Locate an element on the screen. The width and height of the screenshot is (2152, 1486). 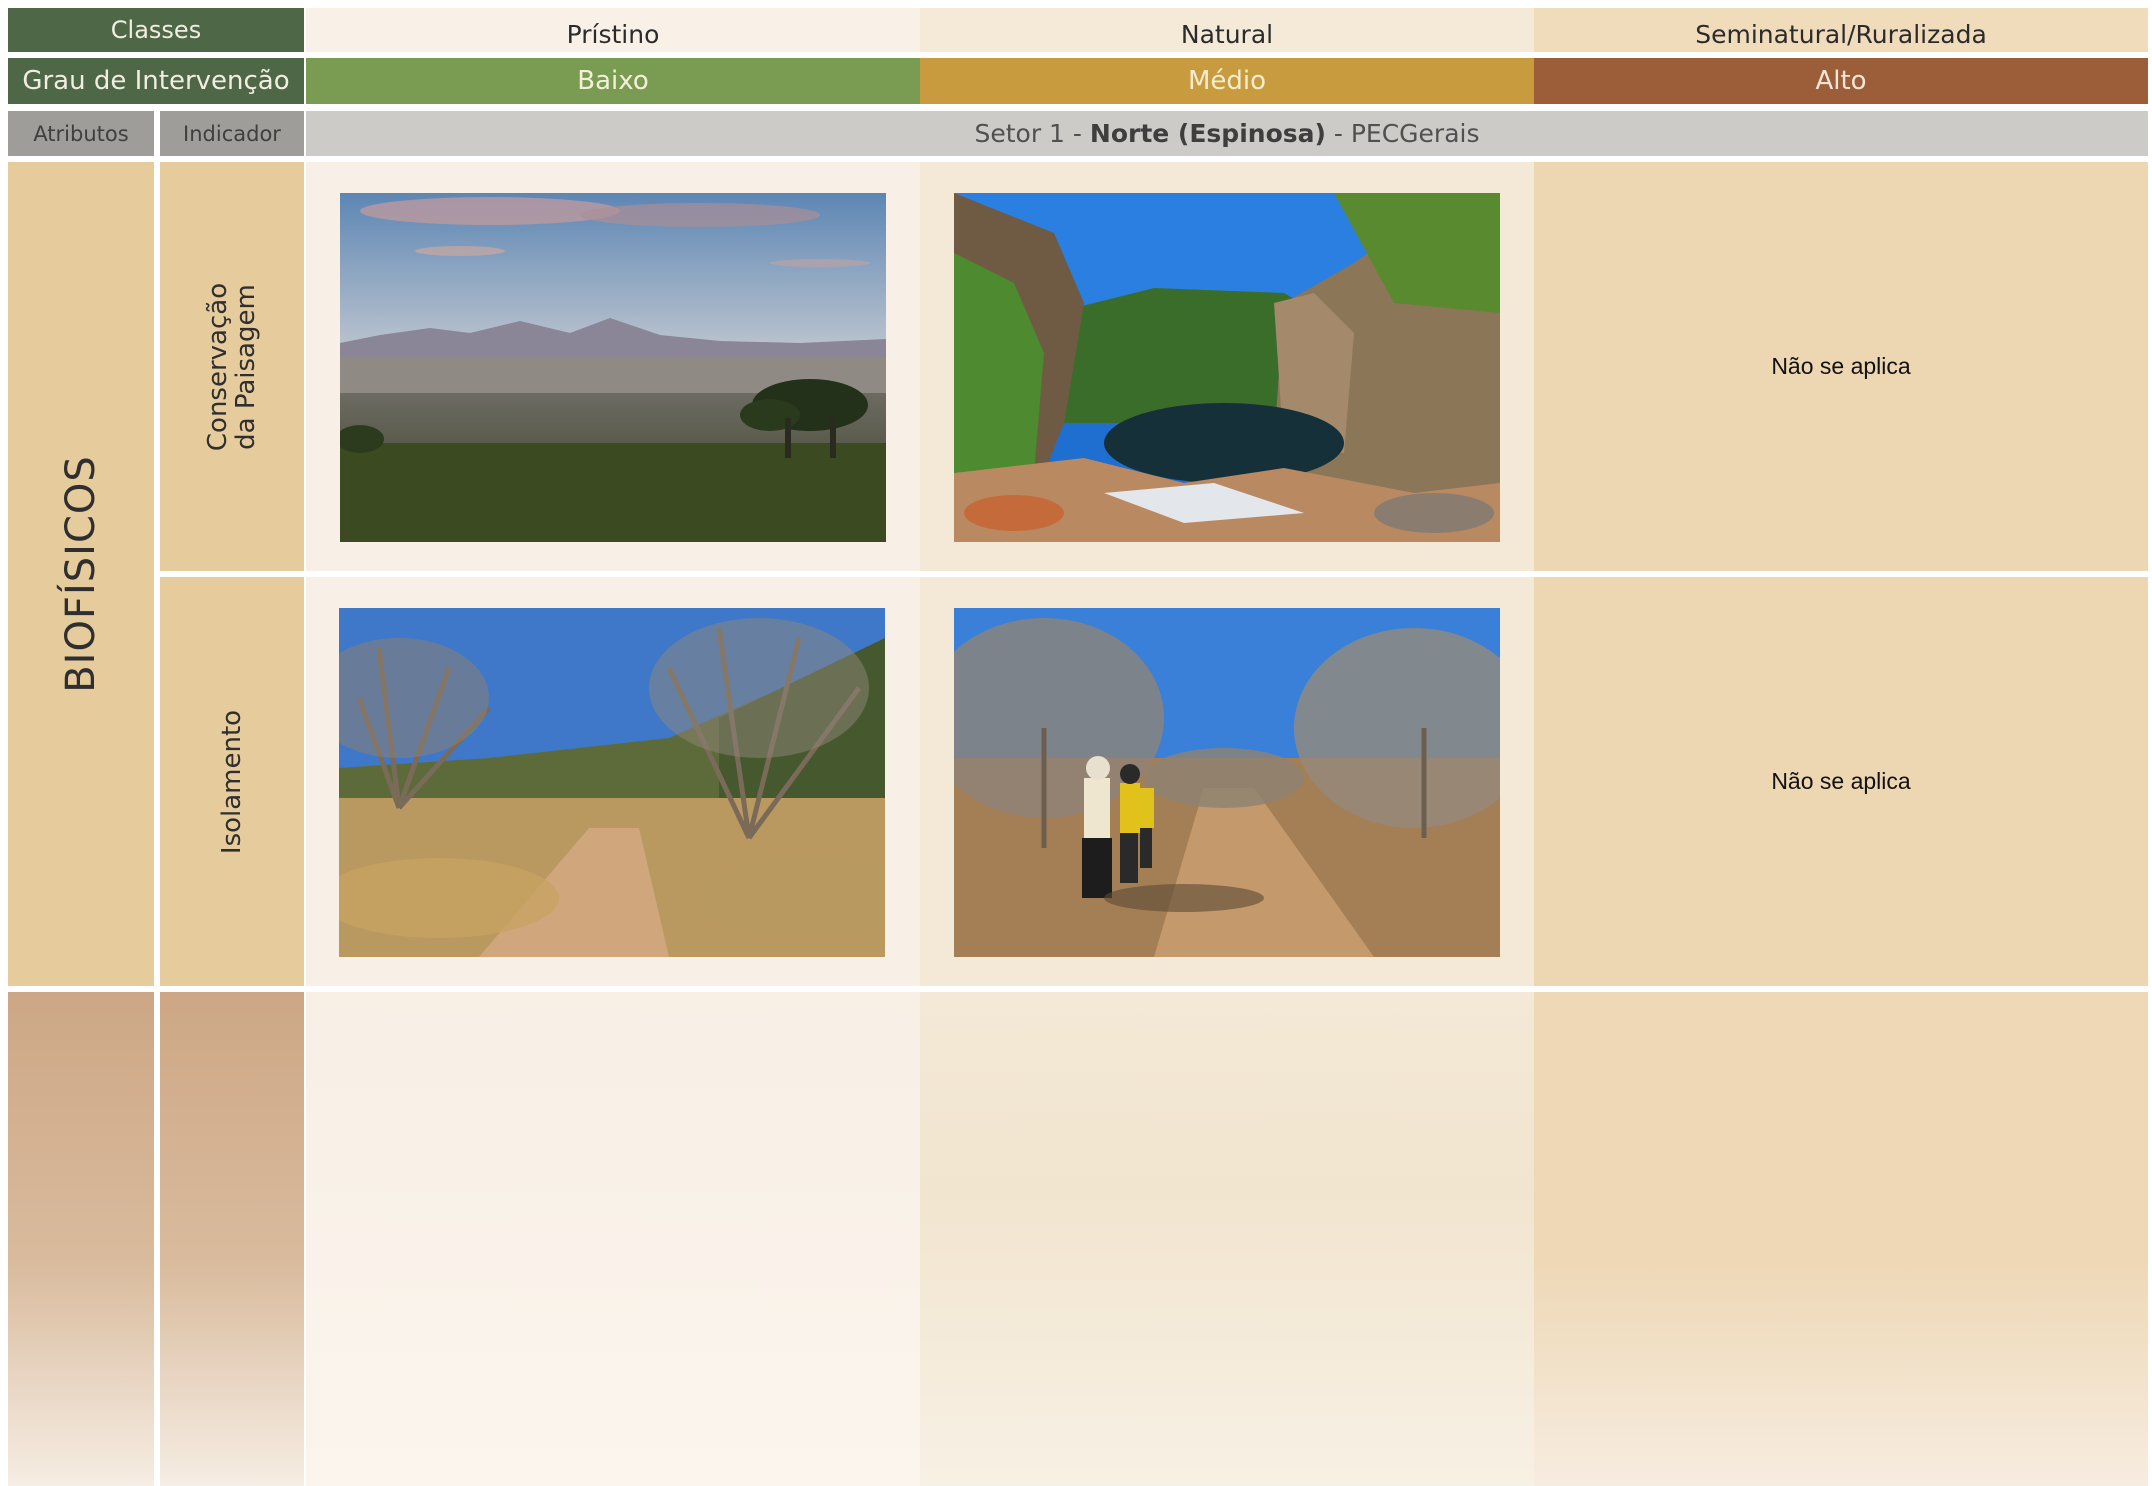
cell-isolamento-pristino is located at coordinates (613, 781).